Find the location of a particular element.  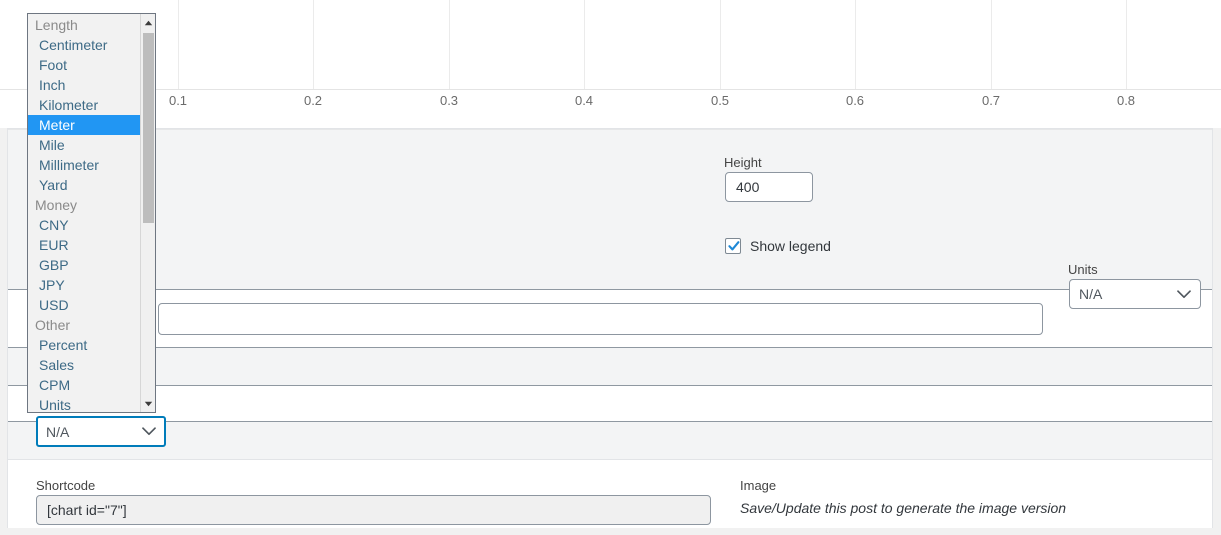

dropdown-group-label: Money is located at coordinates (56, 205).